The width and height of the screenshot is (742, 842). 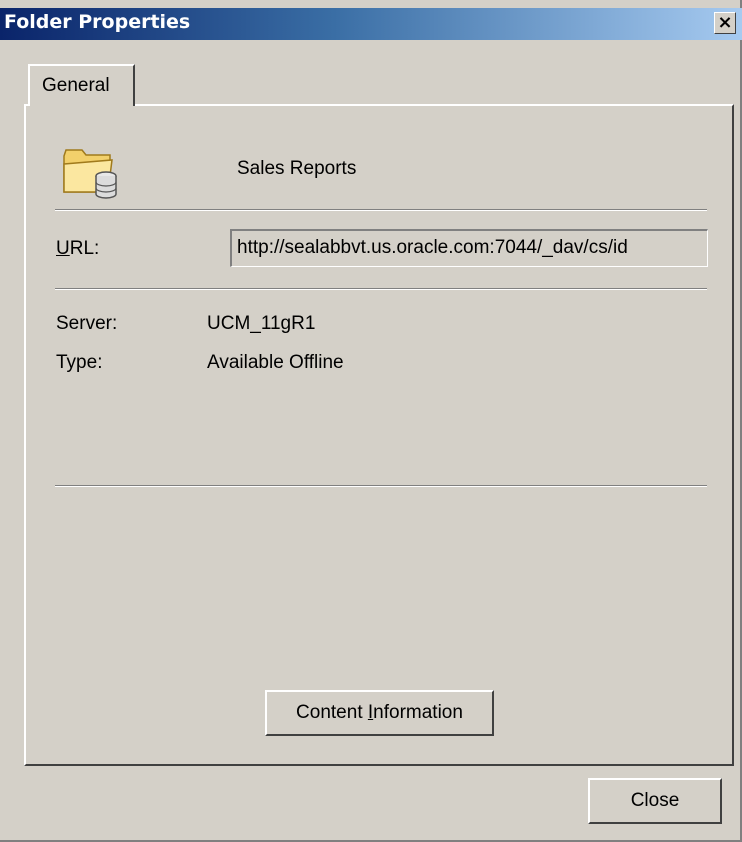 I want to click on title-bar: Folder Properties ×, so click(x=371, y=24).